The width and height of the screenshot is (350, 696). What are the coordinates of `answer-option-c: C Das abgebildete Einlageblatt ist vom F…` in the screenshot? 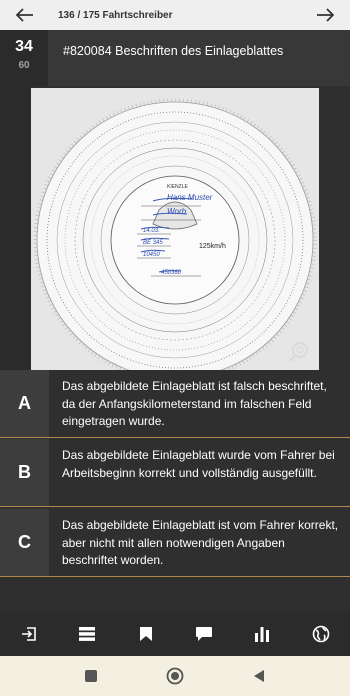 It's located at (175, 543).